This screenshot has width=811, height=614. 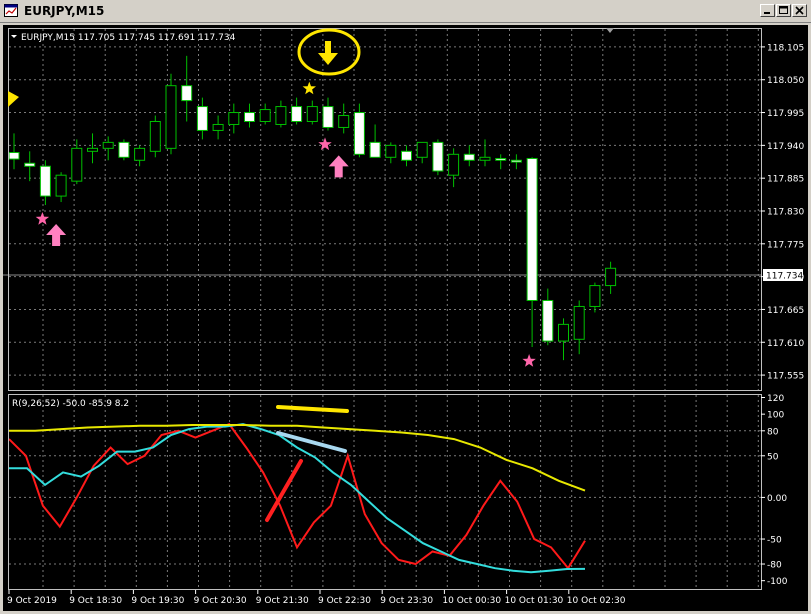 What do you see at coordinates (14, 36) in the screenshot?
I see `dropdown-triangle-icon` at bounding box center [14, 36].